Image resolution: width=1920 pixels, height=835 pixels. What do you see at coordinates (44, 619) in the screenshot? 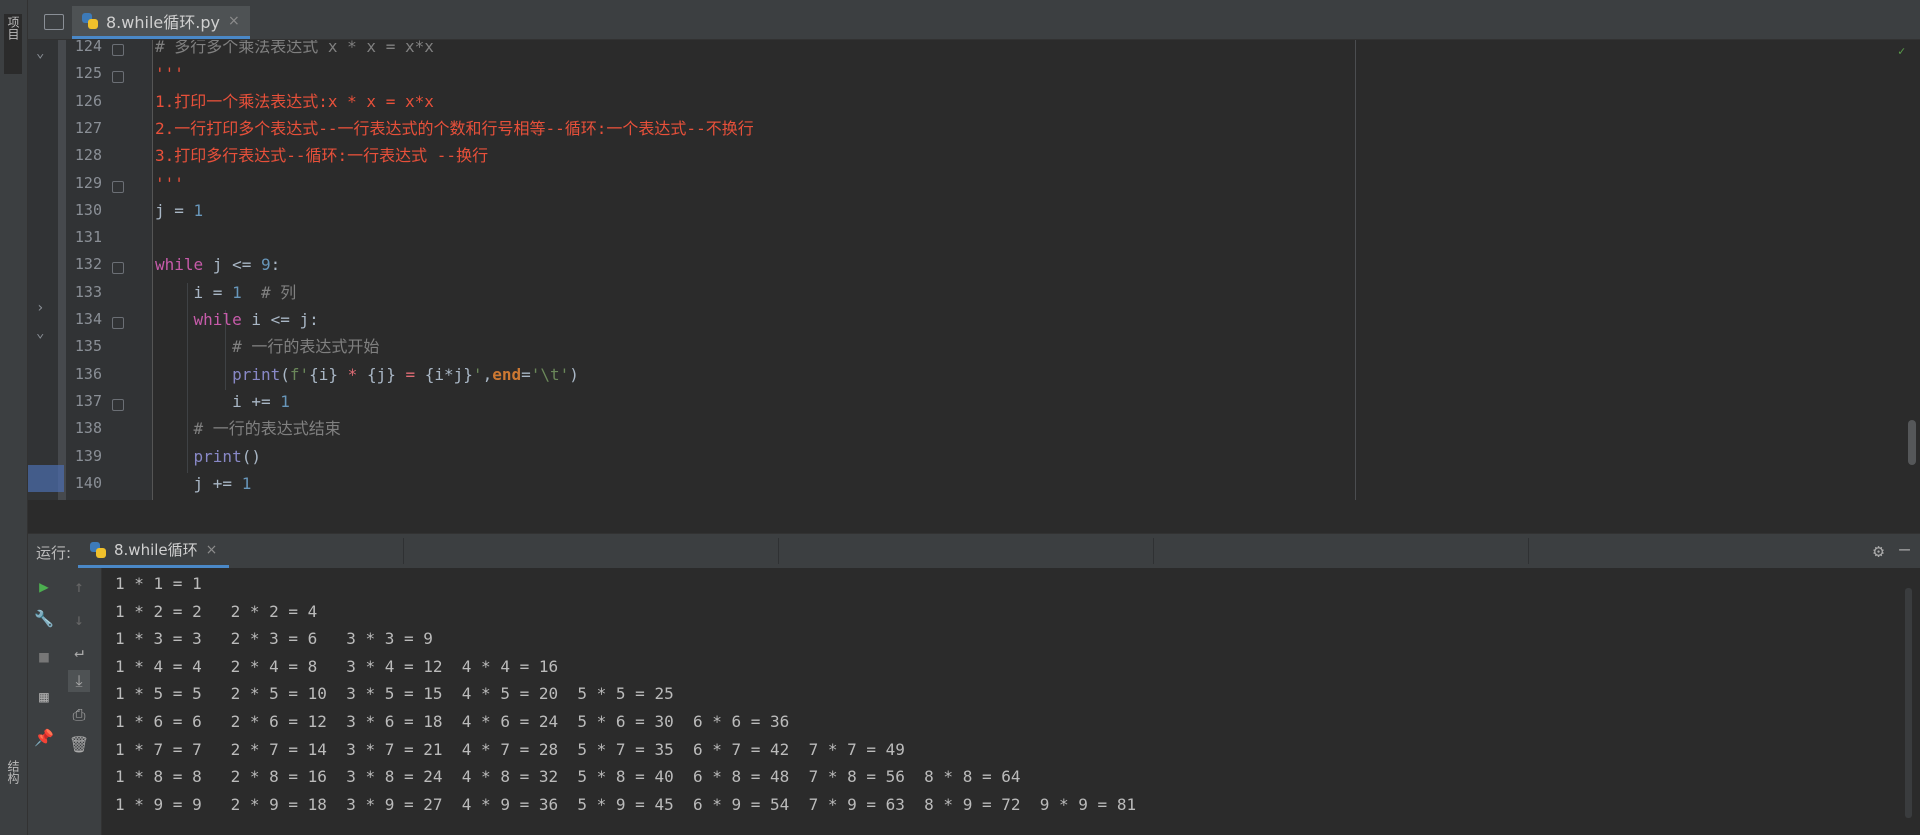
I see `wrench-icon: 🔧` at bounding box center [44, 619].